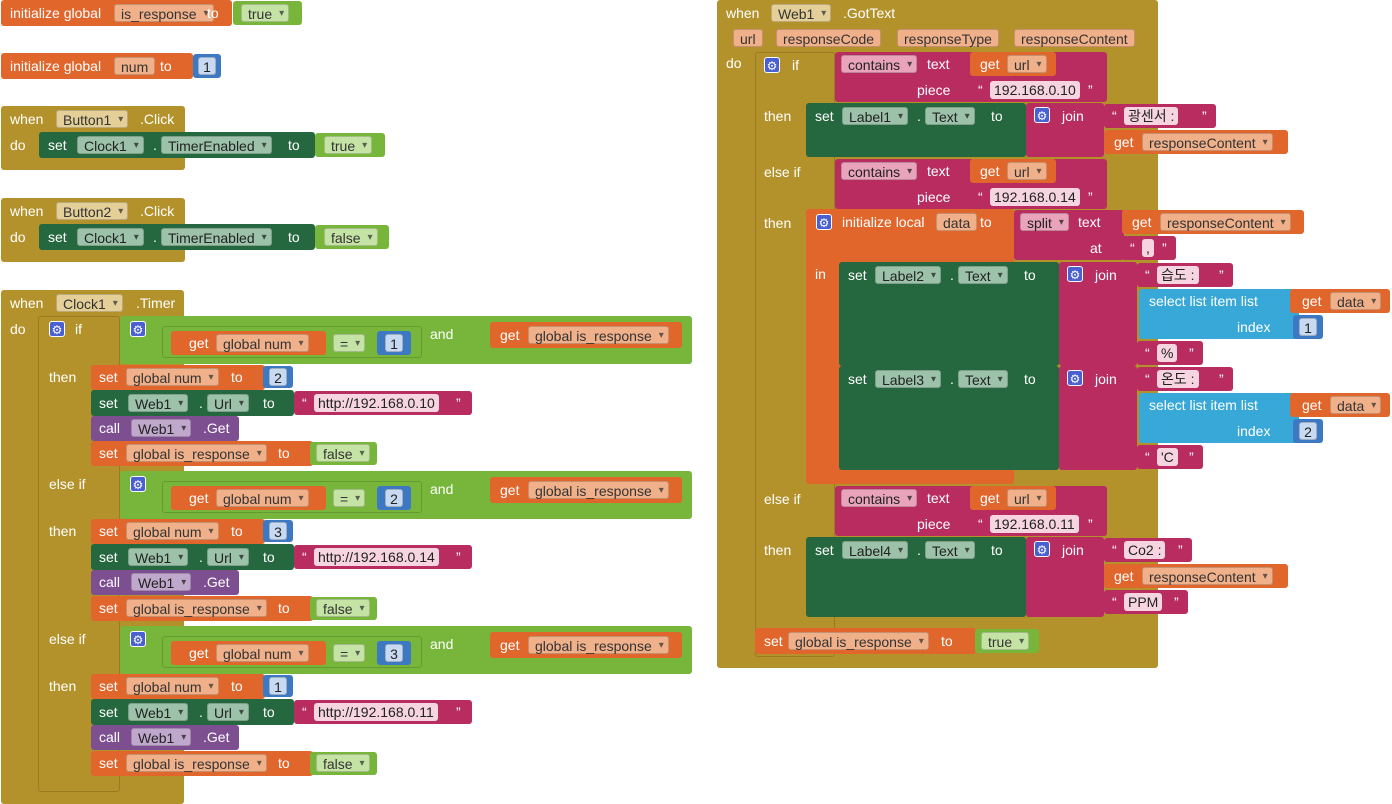 The height and width of the screenshot is (804, 1392). What do you see at coordinates (97, 66) in the screenshot?
I see `init-global-num-block: initialize global num to` at bounding box center [97, 66].